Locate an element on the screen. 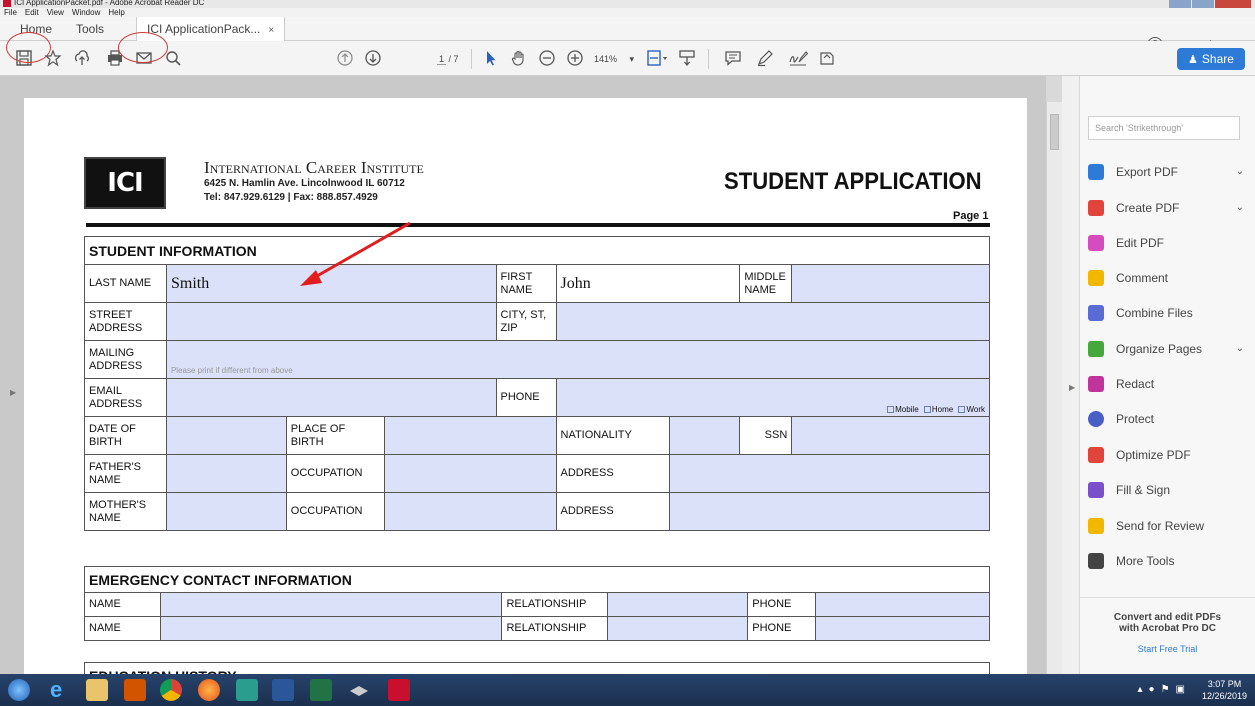 The image size is (1255, 706). clock: 3:07 PM 12/26/2019 is located at coordinates (1224, 690).